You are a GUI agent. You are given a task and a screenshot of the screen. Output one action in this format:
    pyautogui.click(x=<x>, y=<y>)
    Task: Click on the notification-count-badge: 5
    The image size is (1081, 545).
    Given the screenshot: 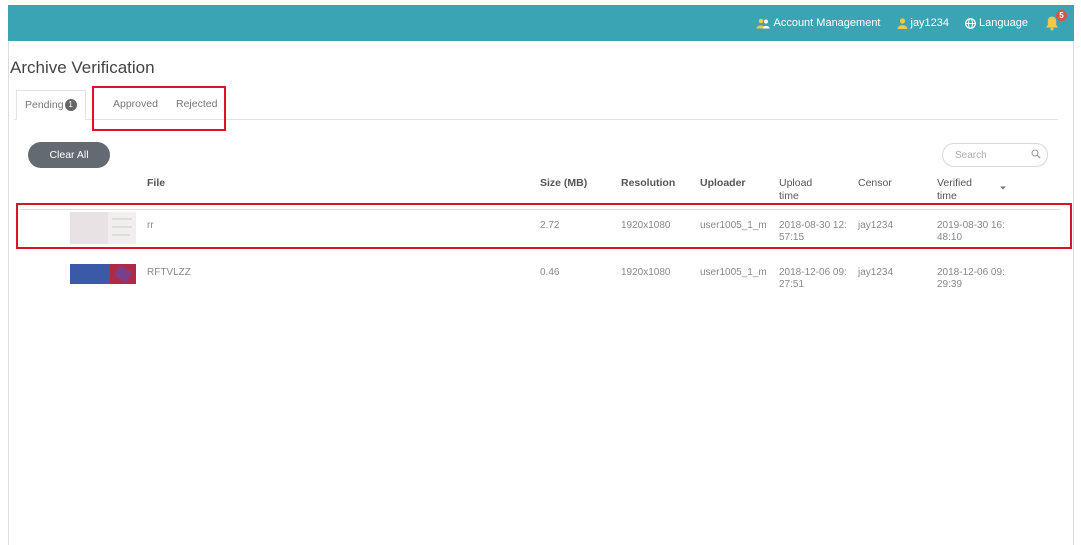 What is the action you would take?
    pyautogui.click(x=1061, y=15)
    